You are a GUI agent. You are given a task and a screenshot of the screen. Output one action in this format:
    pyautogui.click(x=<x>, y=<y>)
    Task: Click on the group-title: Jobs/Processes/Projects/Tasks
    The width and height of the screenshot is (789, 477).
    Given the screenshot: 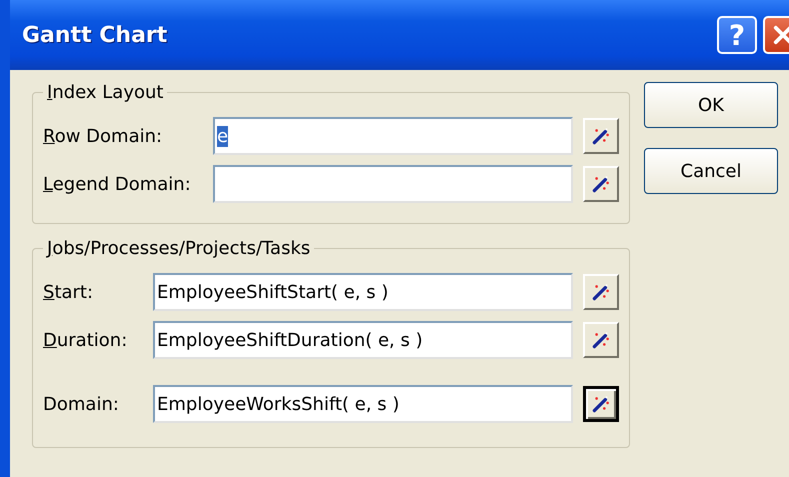 What is the action you would take?
    pyautogui.click(x=178, y=248)
    